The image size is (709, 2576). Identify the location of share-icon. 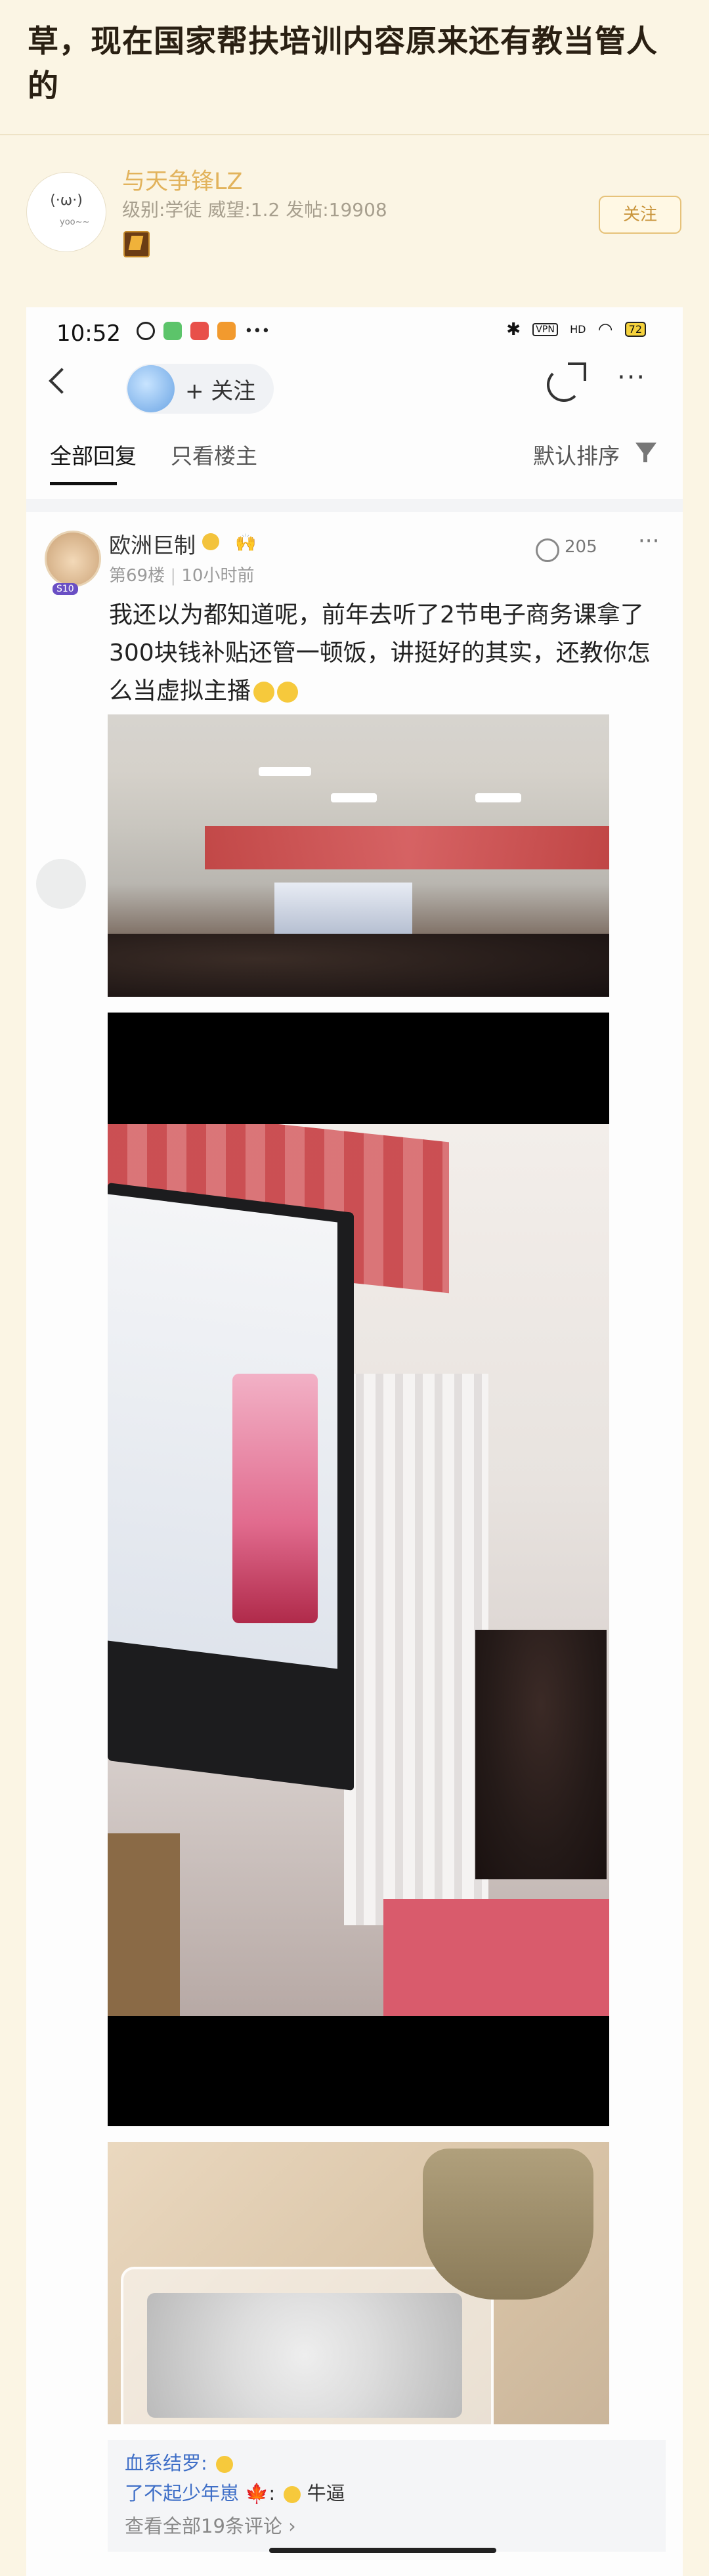
(566, 382).